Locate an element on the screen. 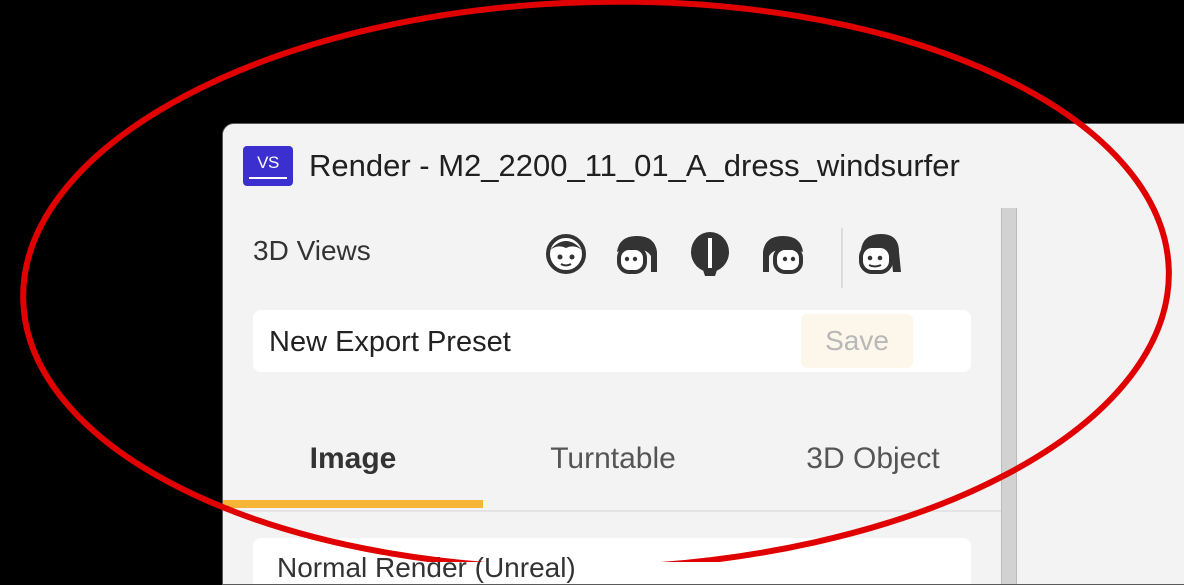  tab-turntable: Turntable is located at coordinates (613, 459).